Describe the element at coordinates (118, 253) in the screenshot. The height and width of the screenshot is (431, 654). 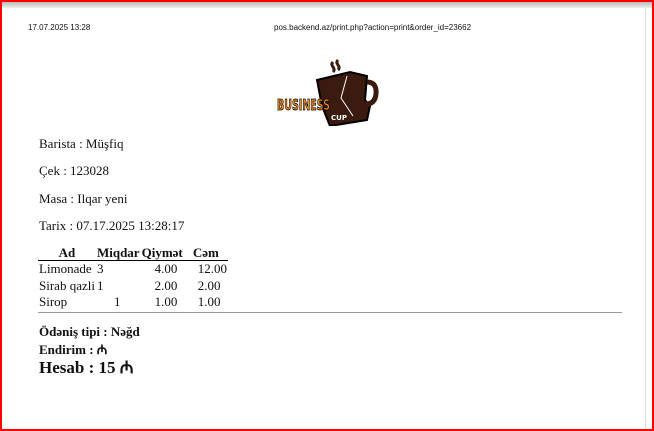
I see `column-header: Miqdar` at that location.